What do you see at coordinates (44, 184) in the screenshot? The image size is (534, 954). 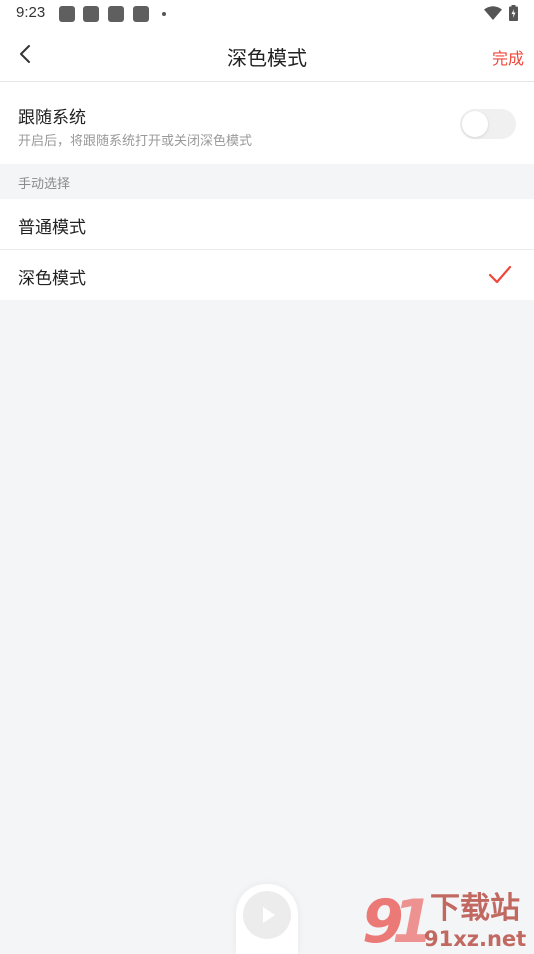 I see `section-header-manual: 手动选择` at bounding box center [44, 184].